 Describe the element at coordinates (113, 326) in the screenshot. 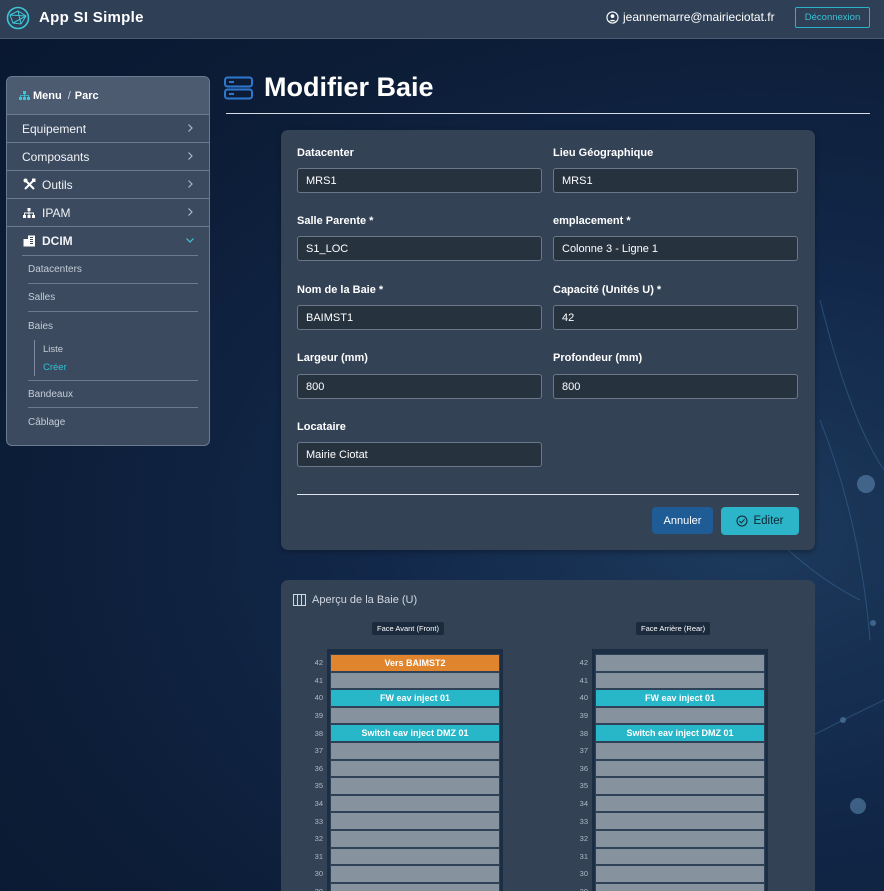

I see `sidebar-sub-baies: Baies` at that location.